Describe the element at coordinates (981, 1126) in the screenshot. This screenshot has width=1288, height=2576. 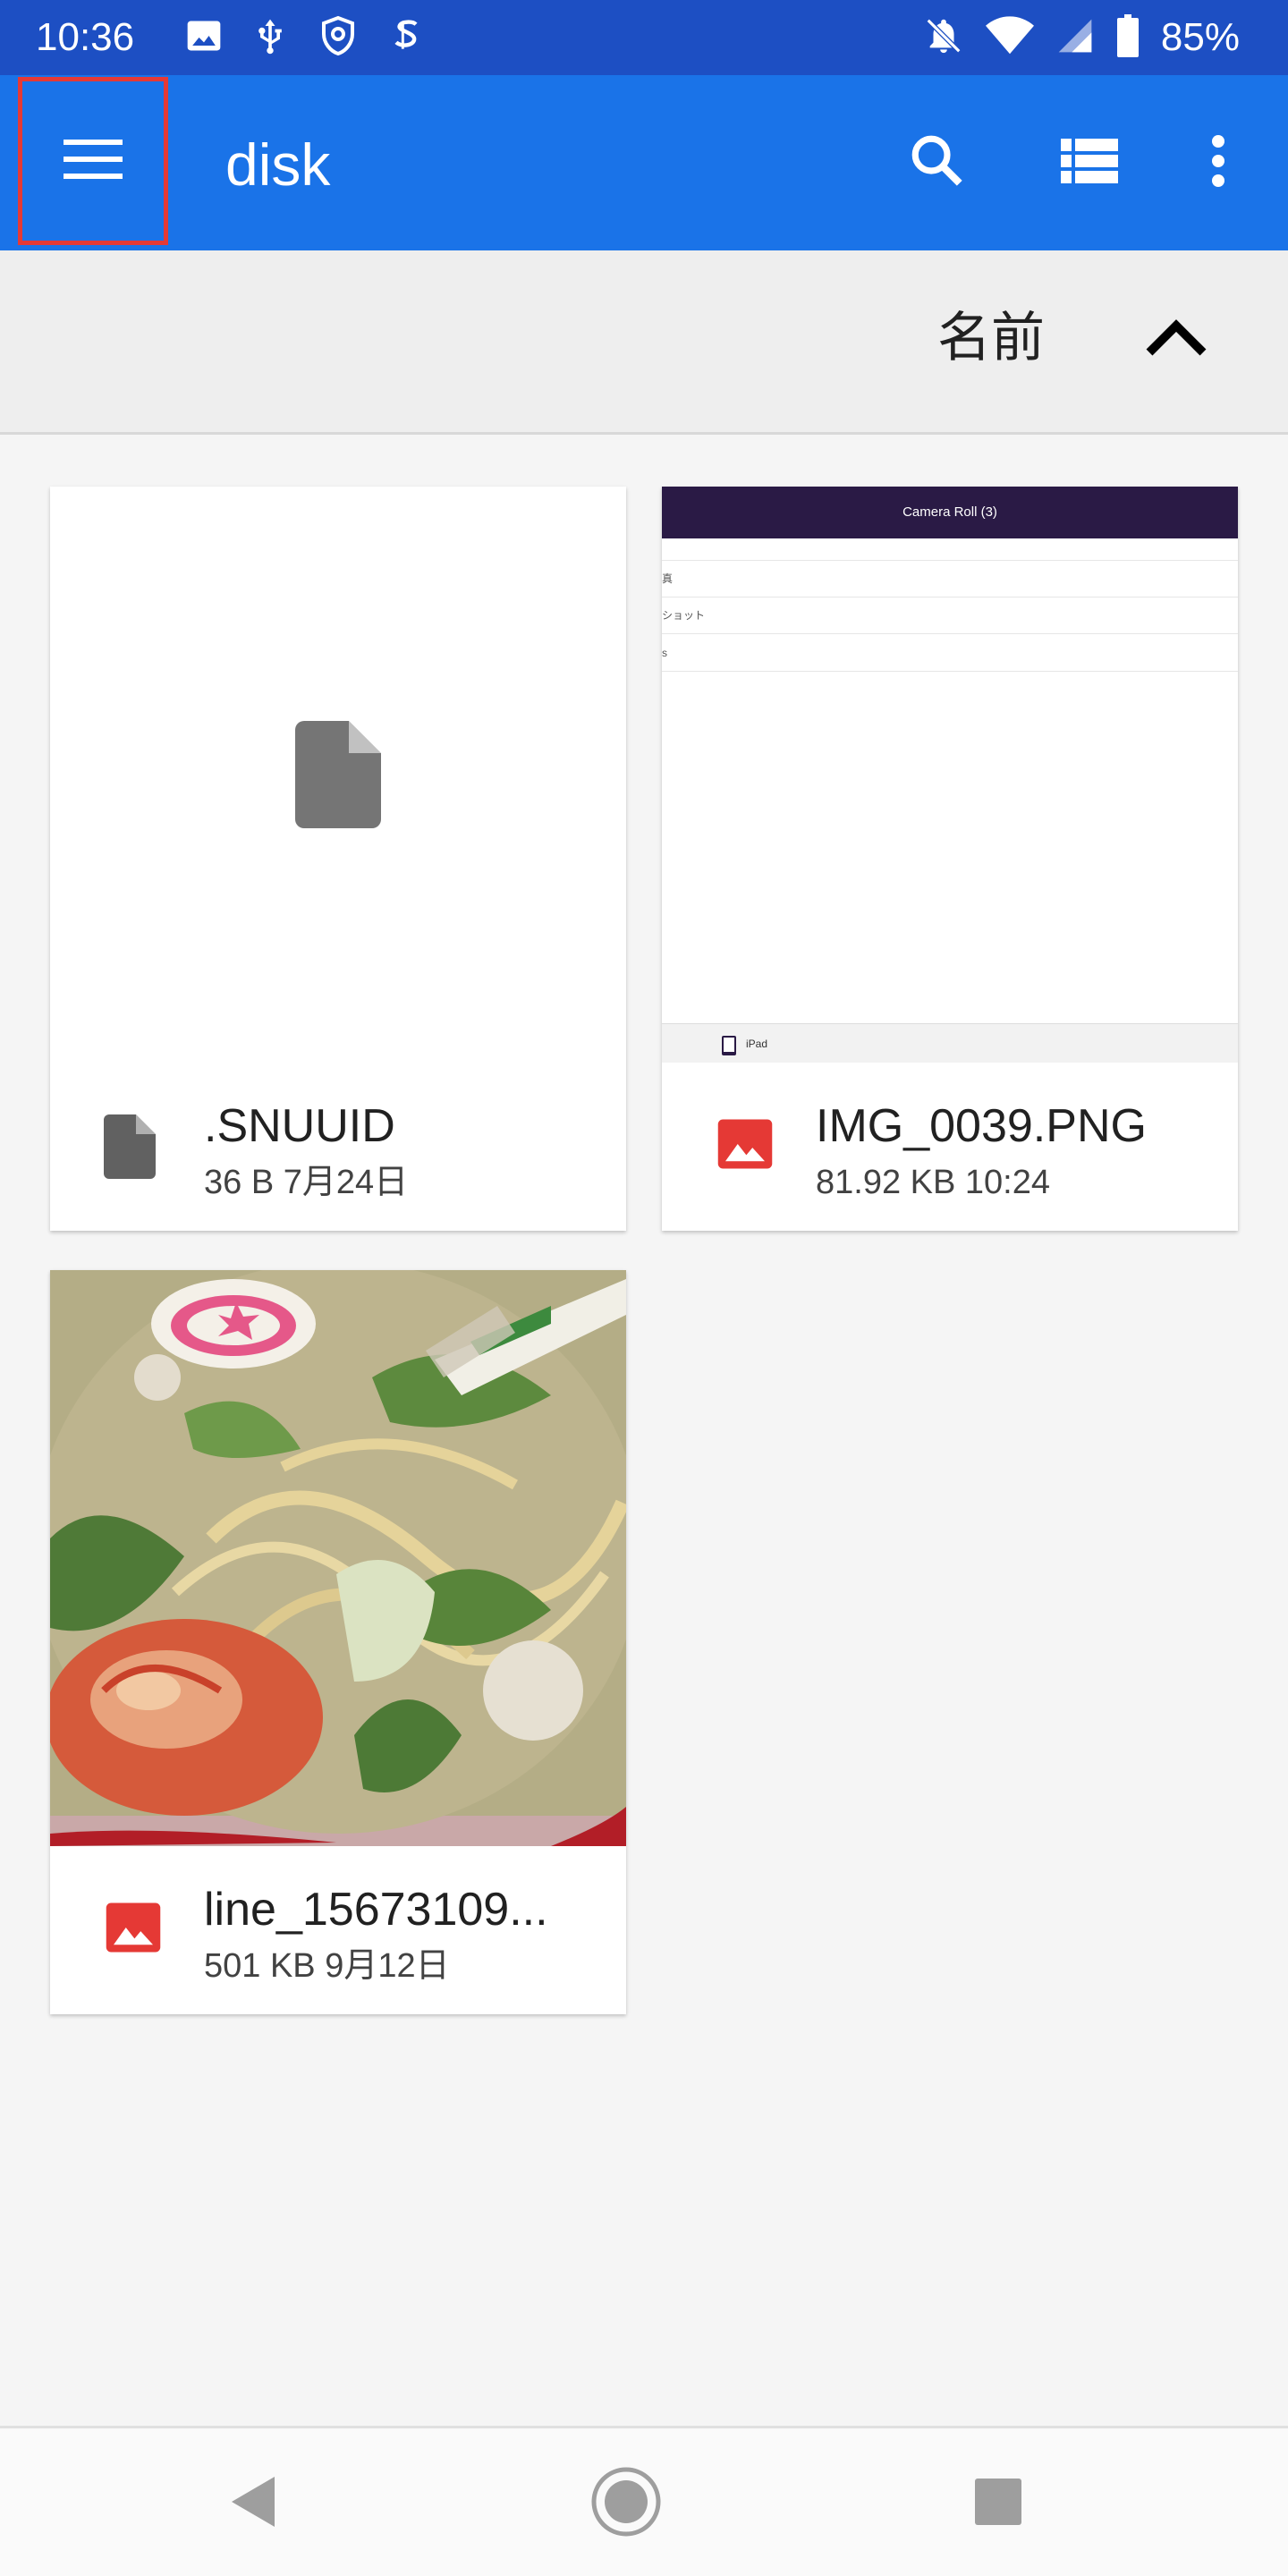
I see `file-name: IMG_0039.PNG` at that location.